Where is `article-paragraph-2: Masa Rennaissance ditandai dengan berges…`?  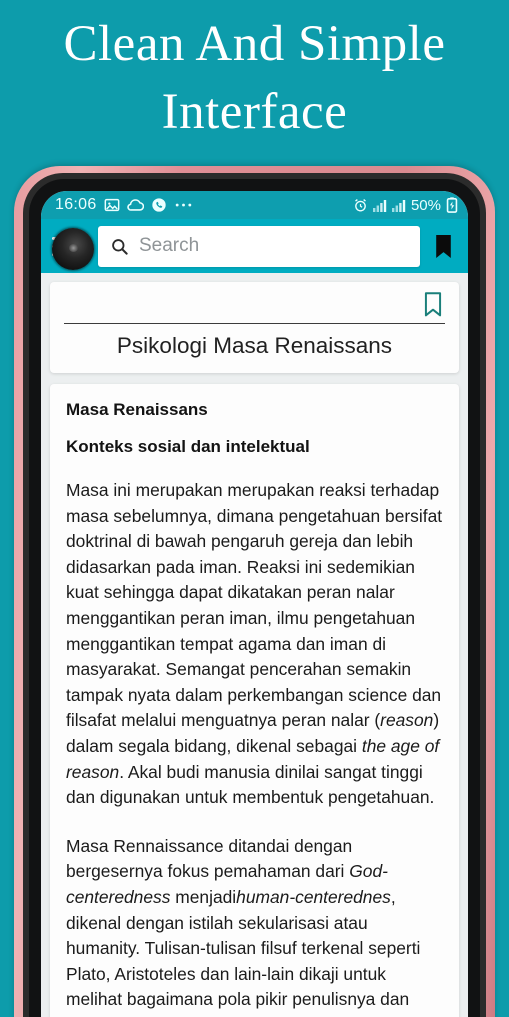
article-paragraph-2: Masa Rennaissance ditandai dengan berges… is located at coordinates (247, 926).